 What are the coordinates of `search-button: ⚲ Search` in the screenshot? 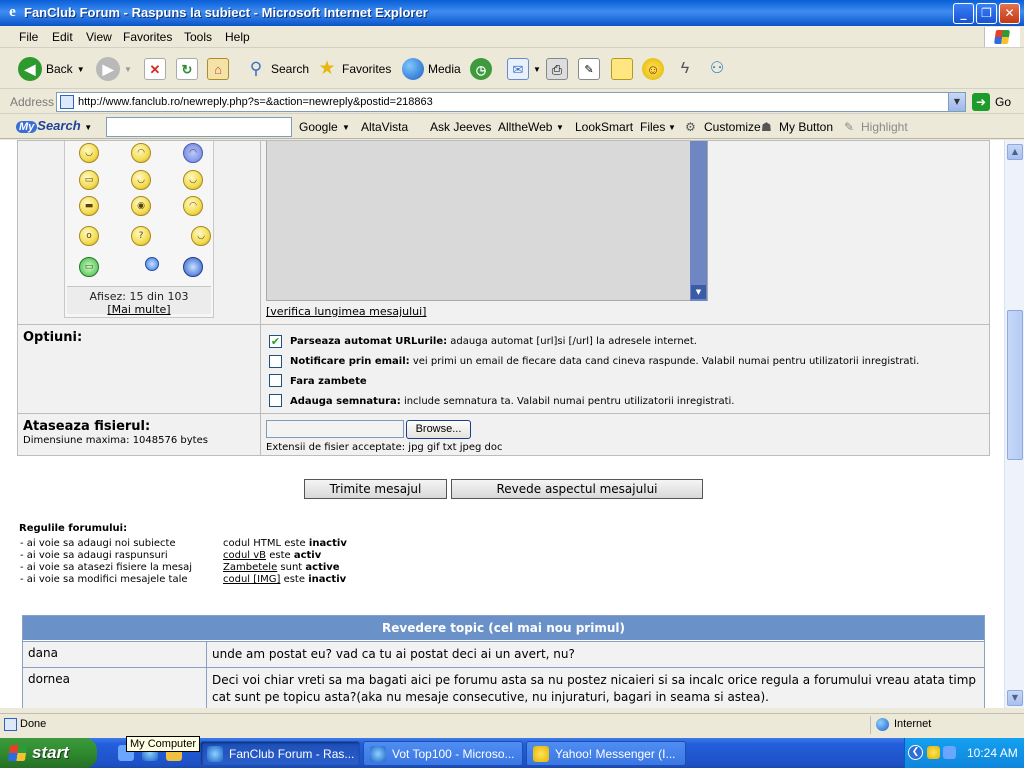 It's located at (277, 69).